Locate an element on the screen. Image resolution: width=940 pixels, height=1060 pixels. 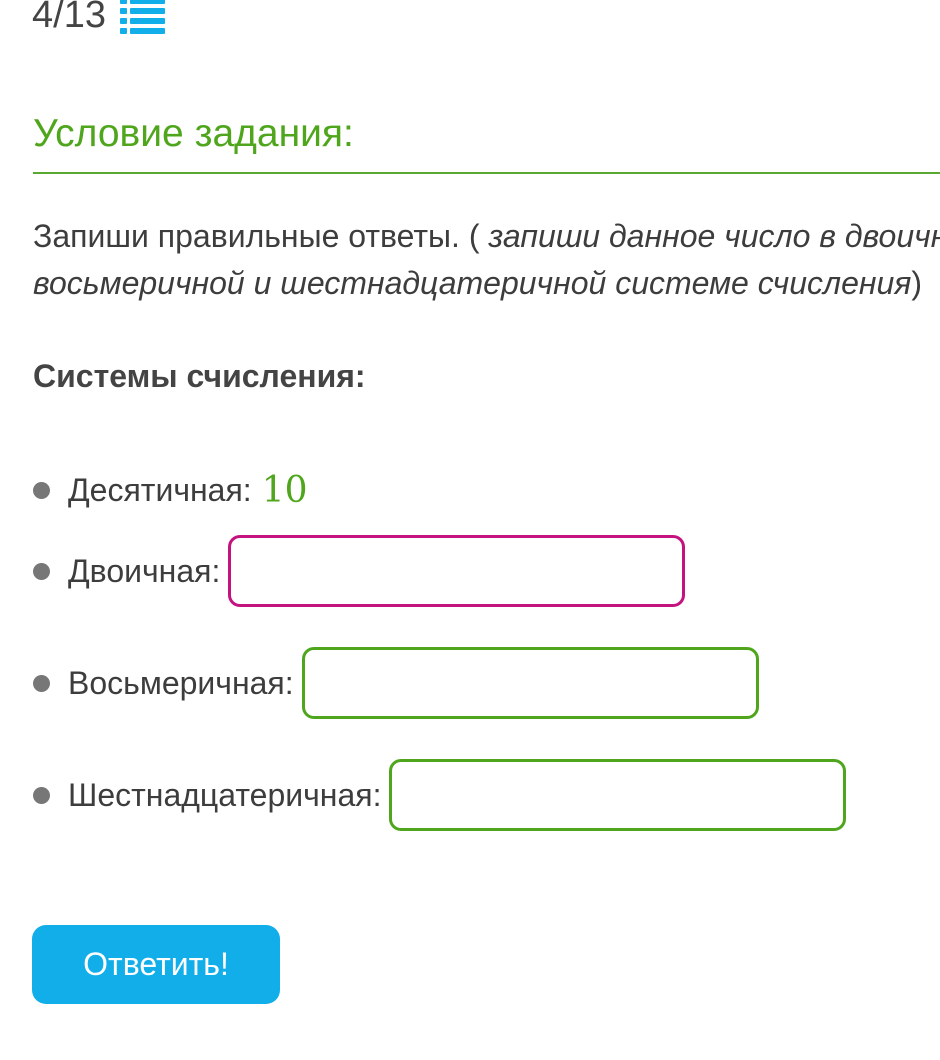
binary-row: Двоичная: is located at coordinates (359, 571).